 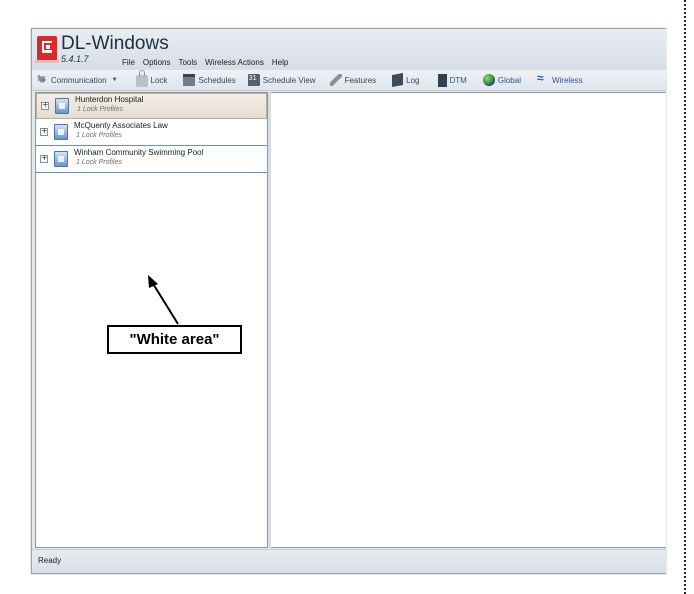 I want to click on features-label: Features, so click(x=360, y=80).